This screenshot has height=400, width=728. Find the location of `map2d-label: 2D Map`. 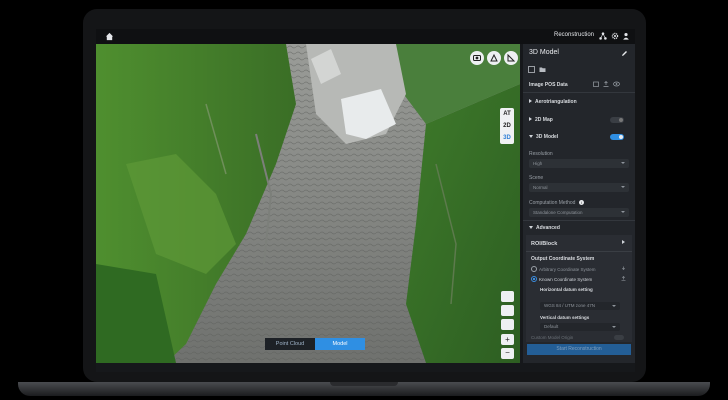

map2d-label: 2D Map is located at coordinates (544, 120).